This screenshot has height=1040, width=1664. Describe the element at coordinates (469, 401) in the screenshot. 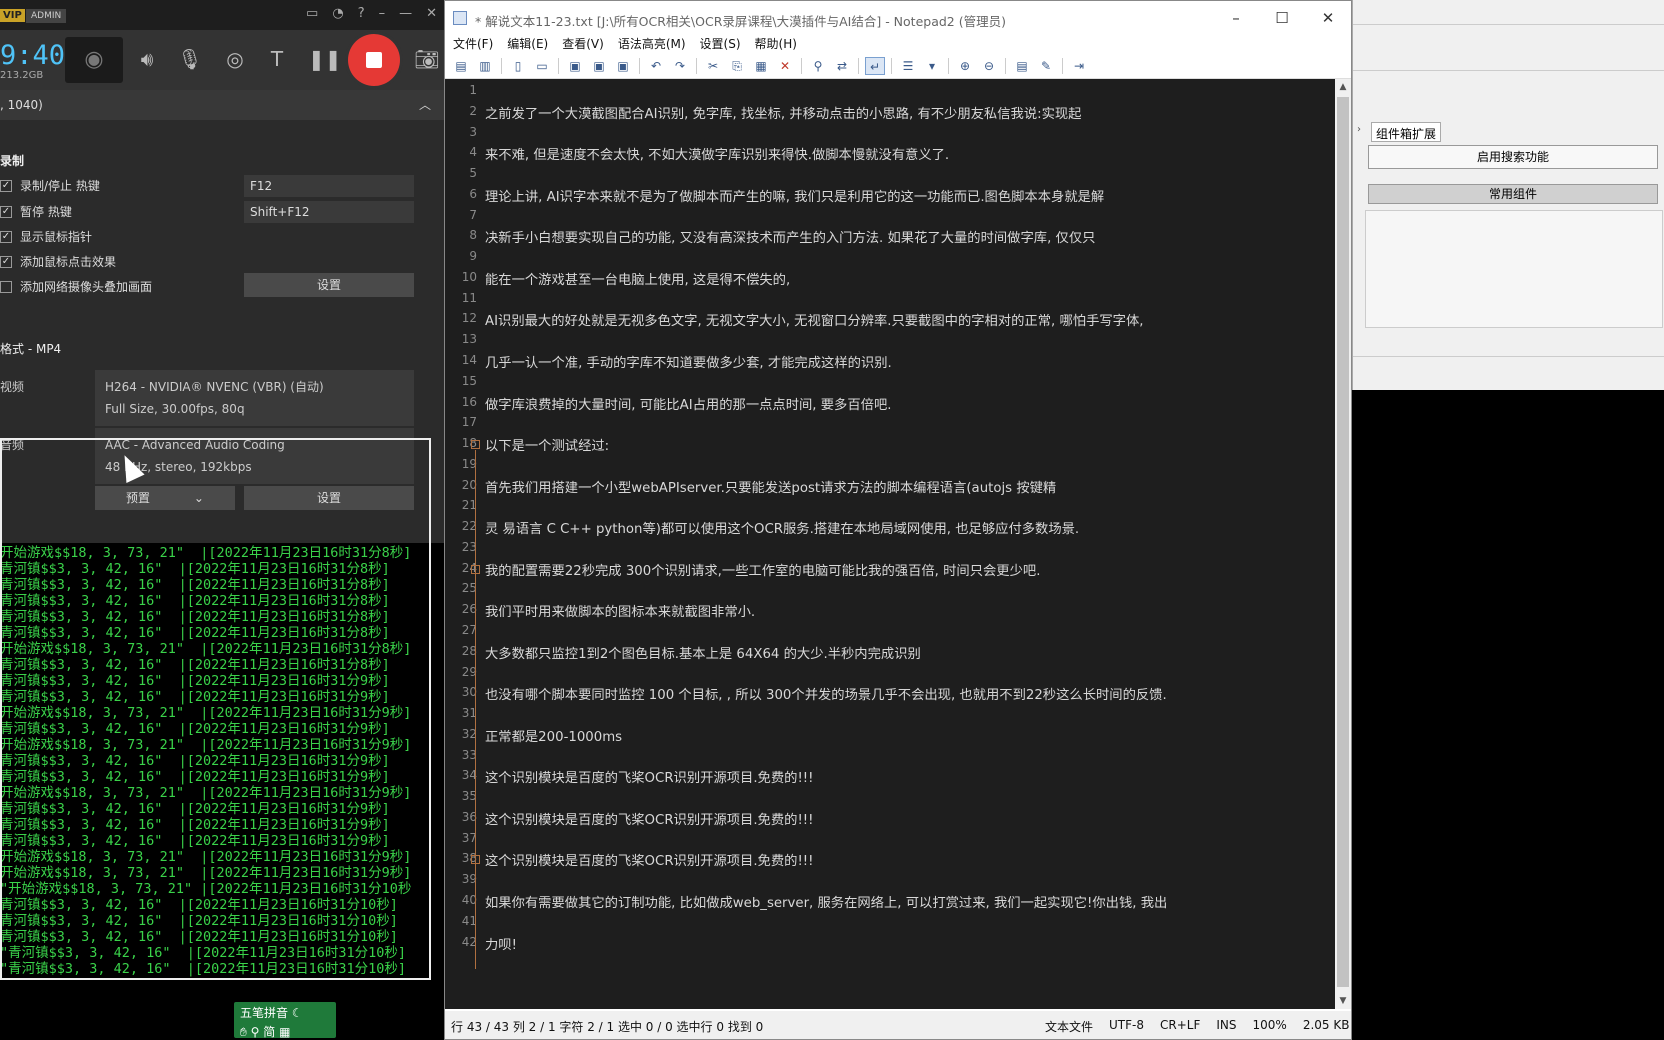

I see `line-number: 16` at that location.